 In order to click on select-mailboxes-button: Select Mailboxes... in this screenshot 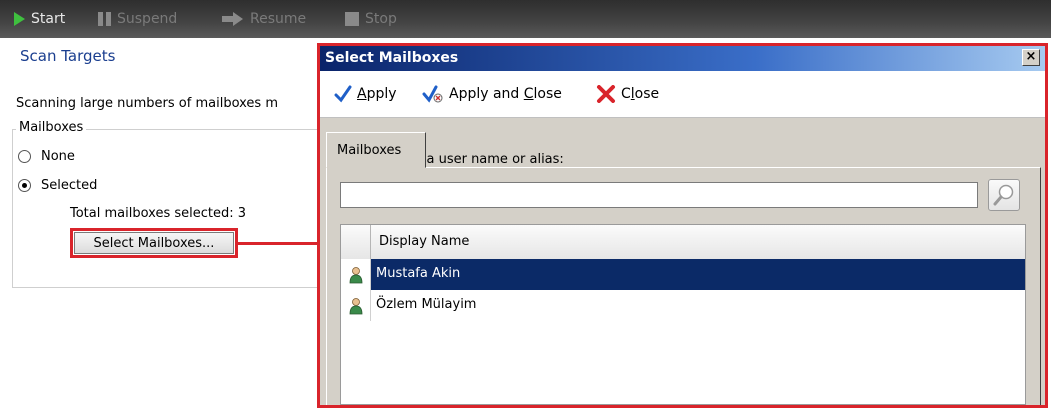, I will do `click(154, 243)`.